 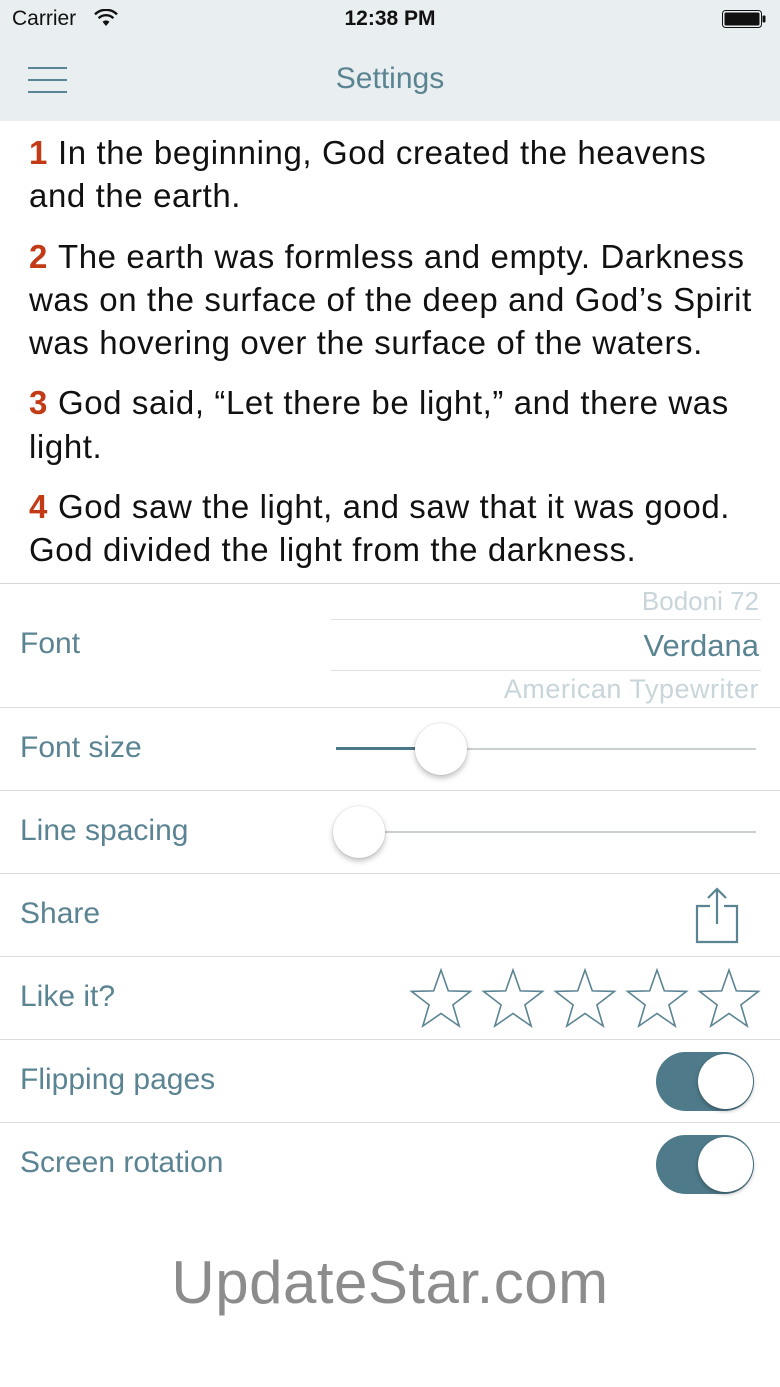 What do you see at coordinates (631, 689) in the screenshot?
I see `font-option: American Typewriter` at bounding box center [631, 689].